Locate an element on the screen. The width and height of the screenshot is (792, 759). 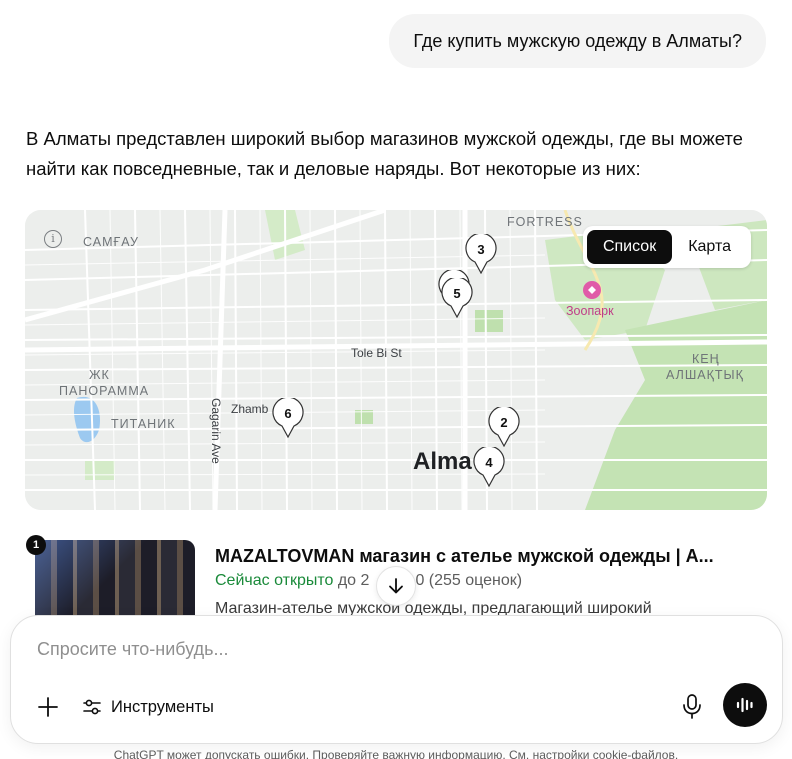
user-message-bubble: Где купить мужскую одежду в Алматы? is located at coordinates (577, 41).